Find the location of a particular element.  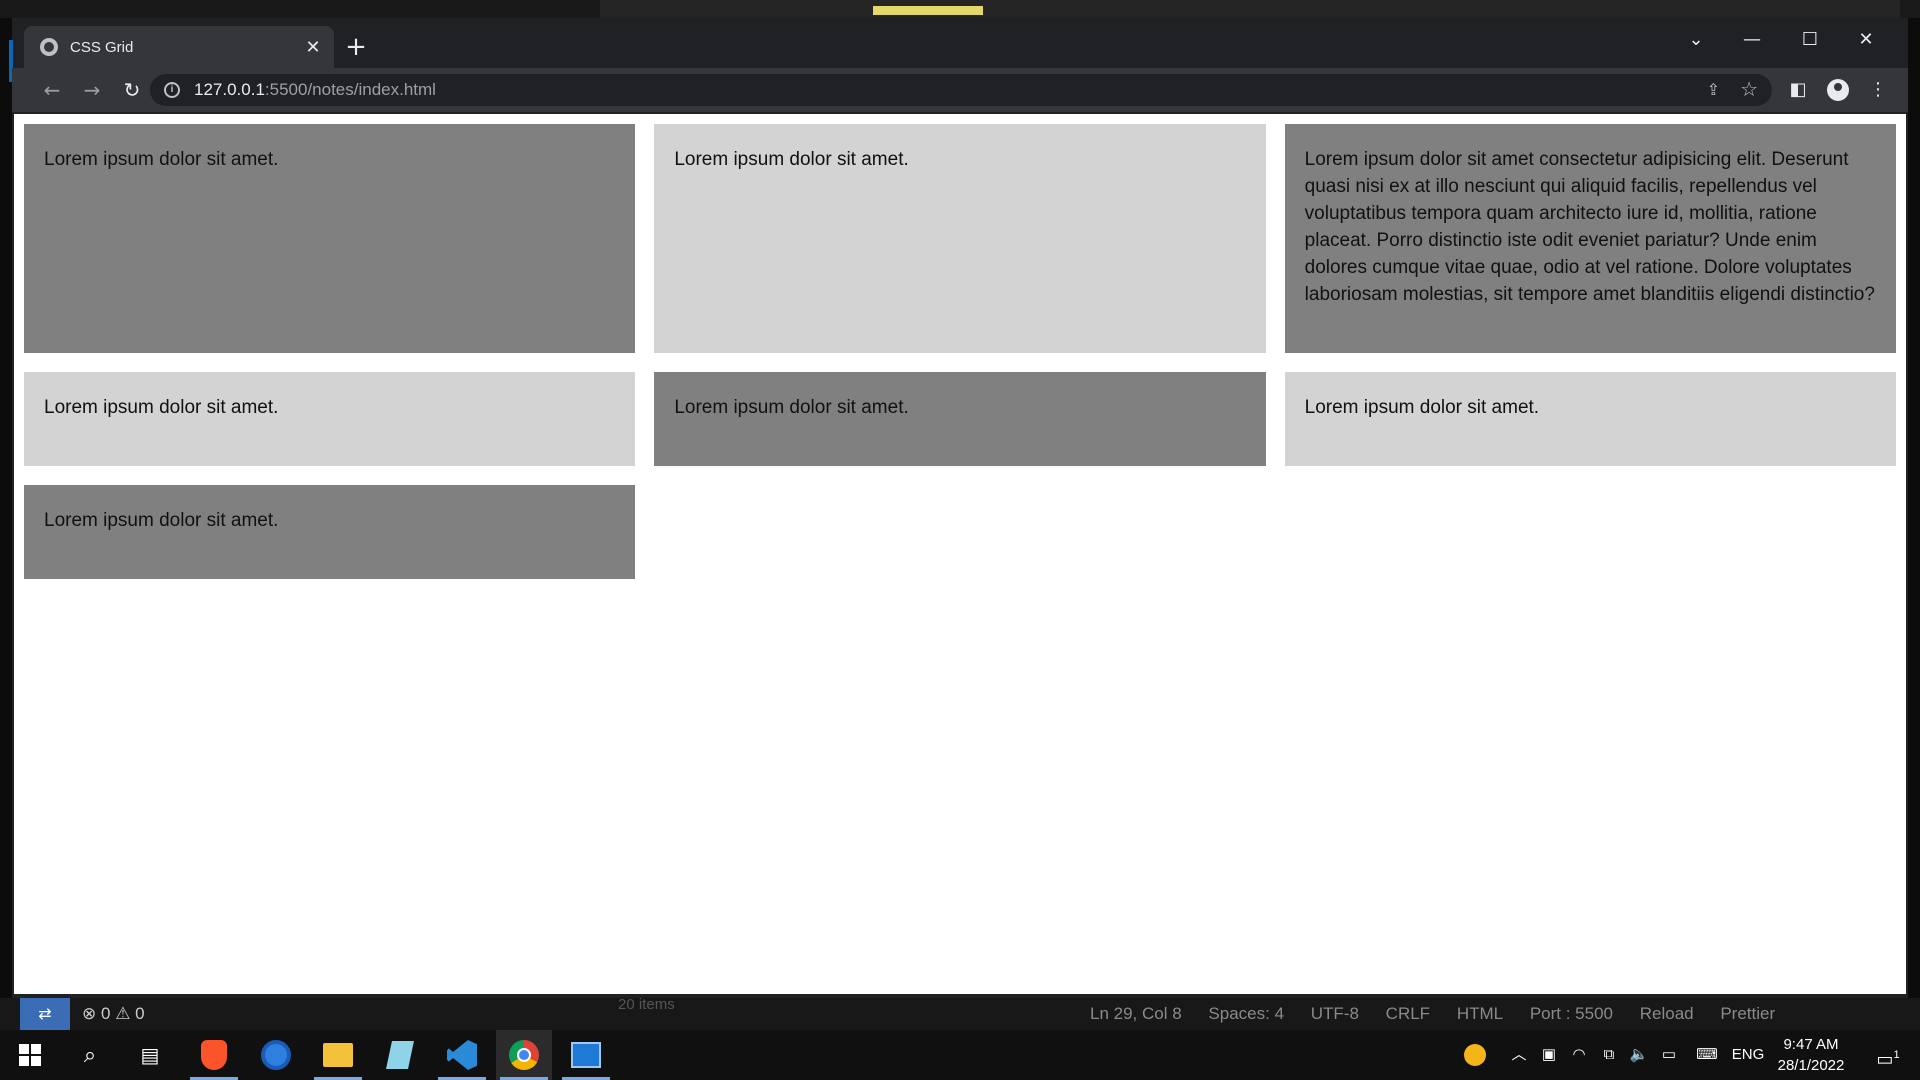

close-window-button: ✕ is located at coordinates (1866, 40).